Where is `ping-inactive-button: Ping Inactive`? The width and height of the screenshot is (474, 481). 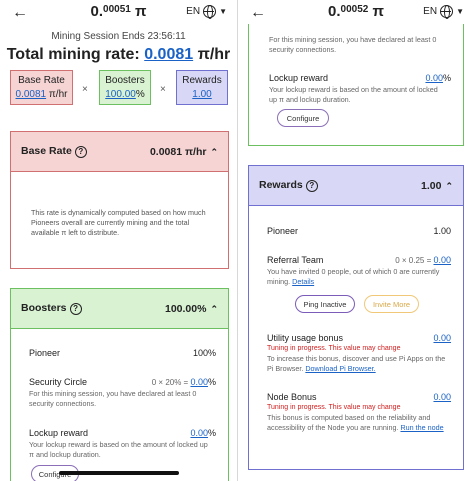
ping-inactive-button: Ping Inactive is located at coordinates (325, 304).